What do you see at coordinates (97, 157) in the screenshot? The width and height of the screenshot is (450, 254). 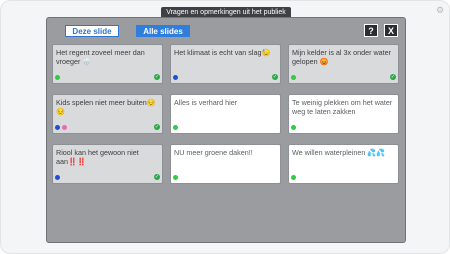 I see `question-text: Riool kan het gewoon niet aan‼️‼️` at bounding box center [97, 157].